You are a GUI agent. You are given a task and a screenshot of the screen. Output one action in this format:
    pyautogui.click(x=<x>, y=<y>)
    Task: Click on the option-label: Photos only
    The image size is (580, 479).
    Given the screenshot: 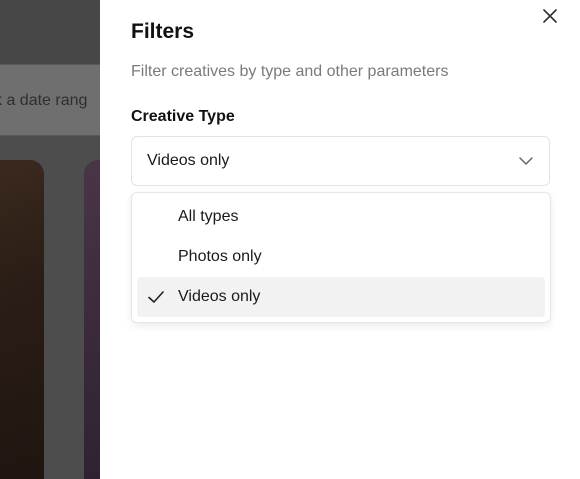 What is the action you would take?
    pyautogui.click(x=220, y=256)
    